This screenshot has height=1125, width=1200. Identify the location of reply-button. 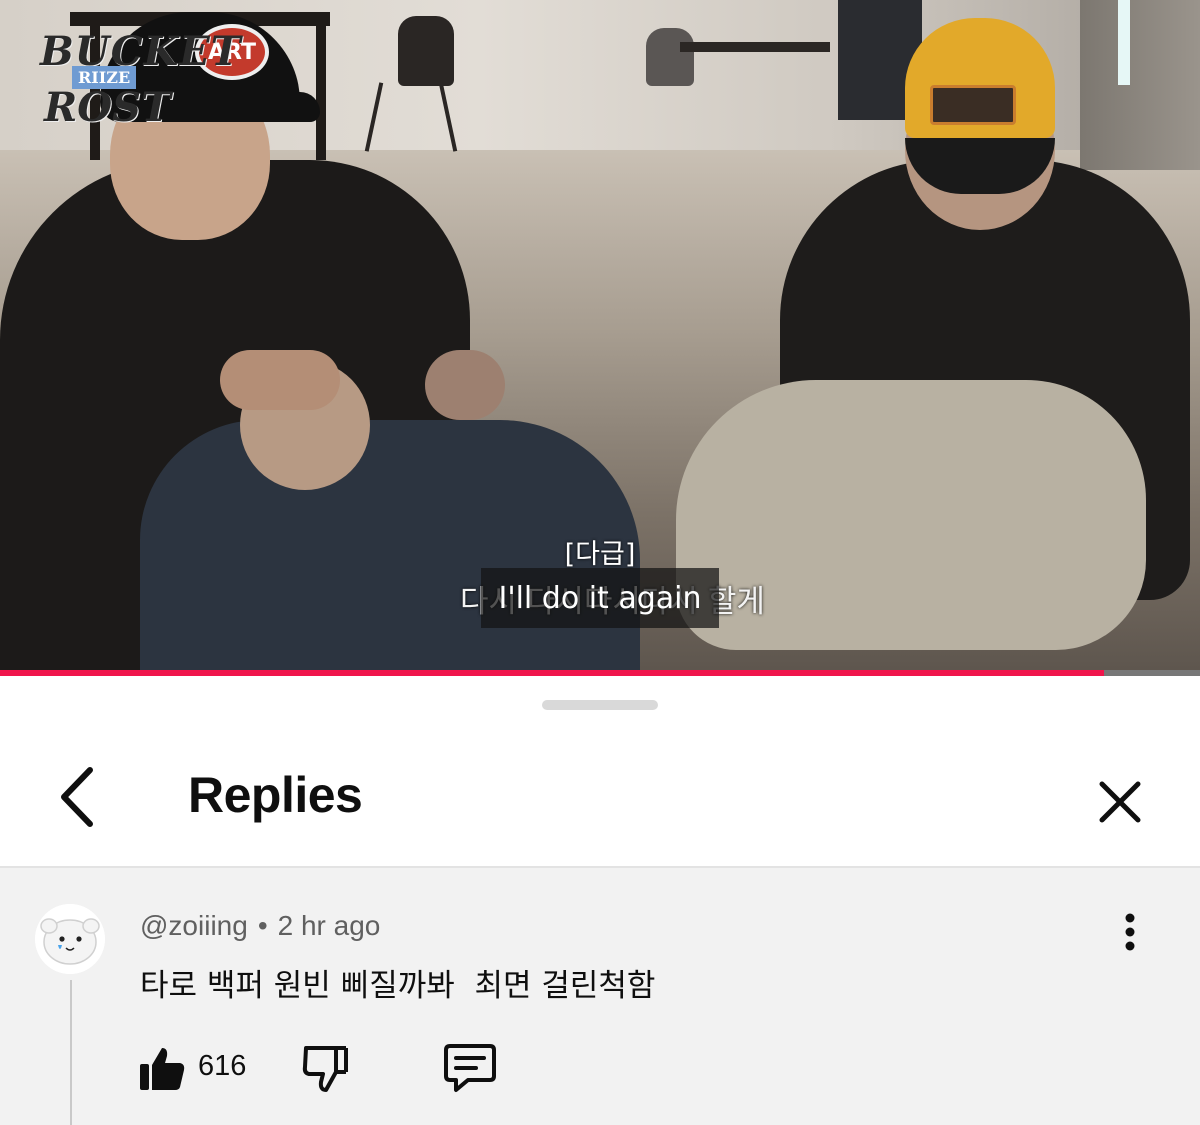
(470, 1068).